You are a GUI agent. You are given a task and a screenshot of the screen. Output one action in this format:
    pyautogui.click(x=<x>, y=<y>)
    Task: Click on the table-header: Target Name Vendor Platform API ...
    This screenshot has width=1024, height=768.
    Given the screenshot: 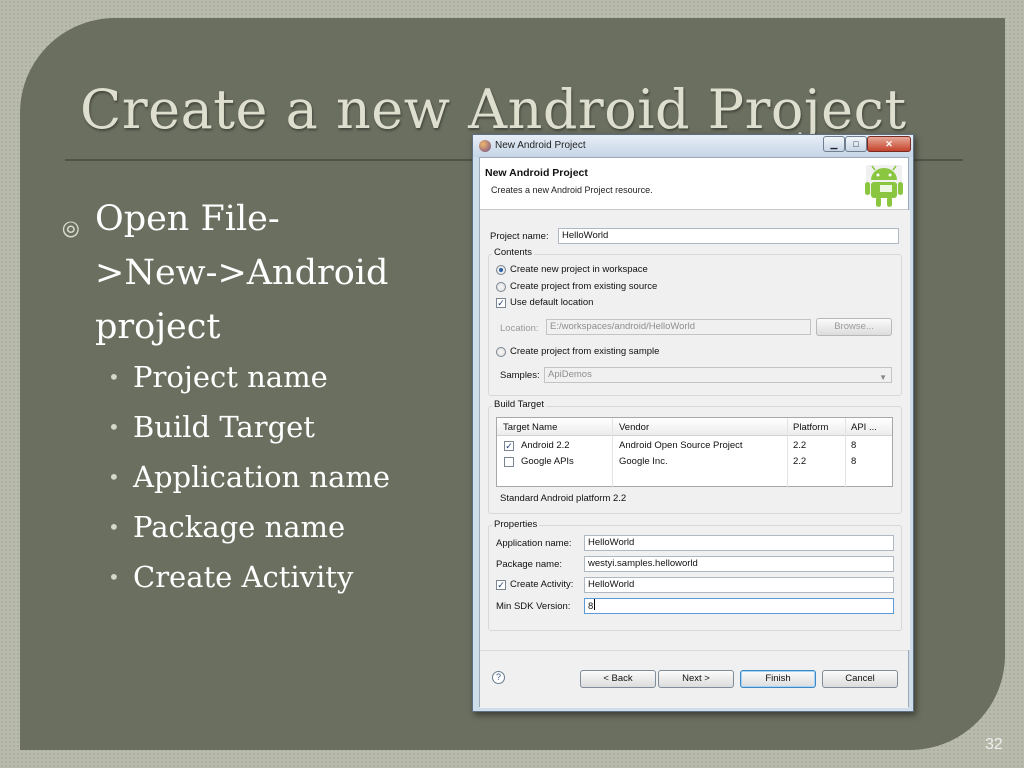 What is the action you would take?
    pyautogui.click(x=694, y=427)
    